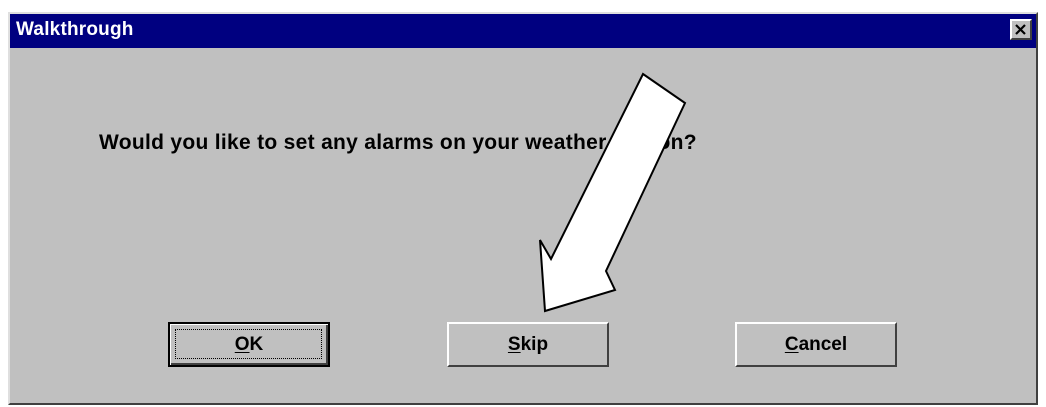 This screenshot has height=407, width=1046. I want to click on close-x-icon, so click(1020, 29).